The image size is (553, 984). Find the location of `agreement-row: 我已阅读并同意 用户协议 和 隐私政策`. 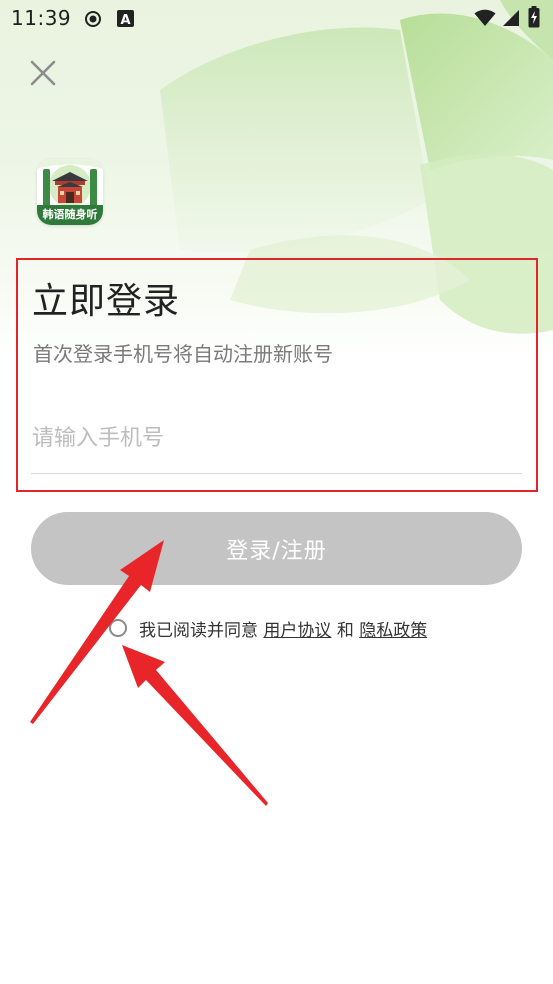

agreement-row: 我已阅读并同意 用户协议 和 隐私政策 is located at coordinates (268, 628).